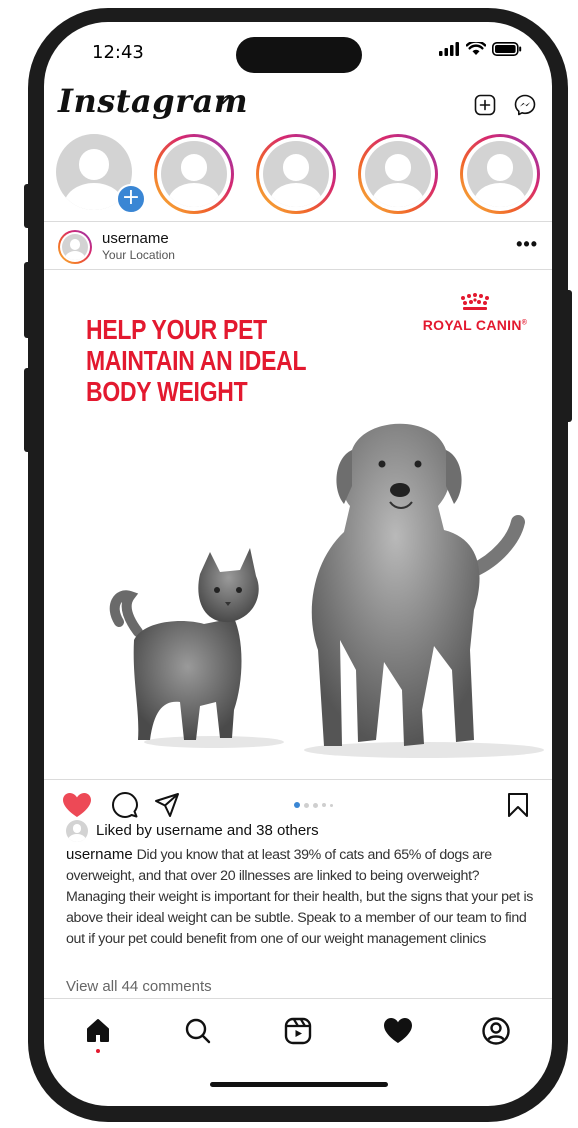 The image size is (578, 1128). I want to click on comment-icon, so click(125, 805).